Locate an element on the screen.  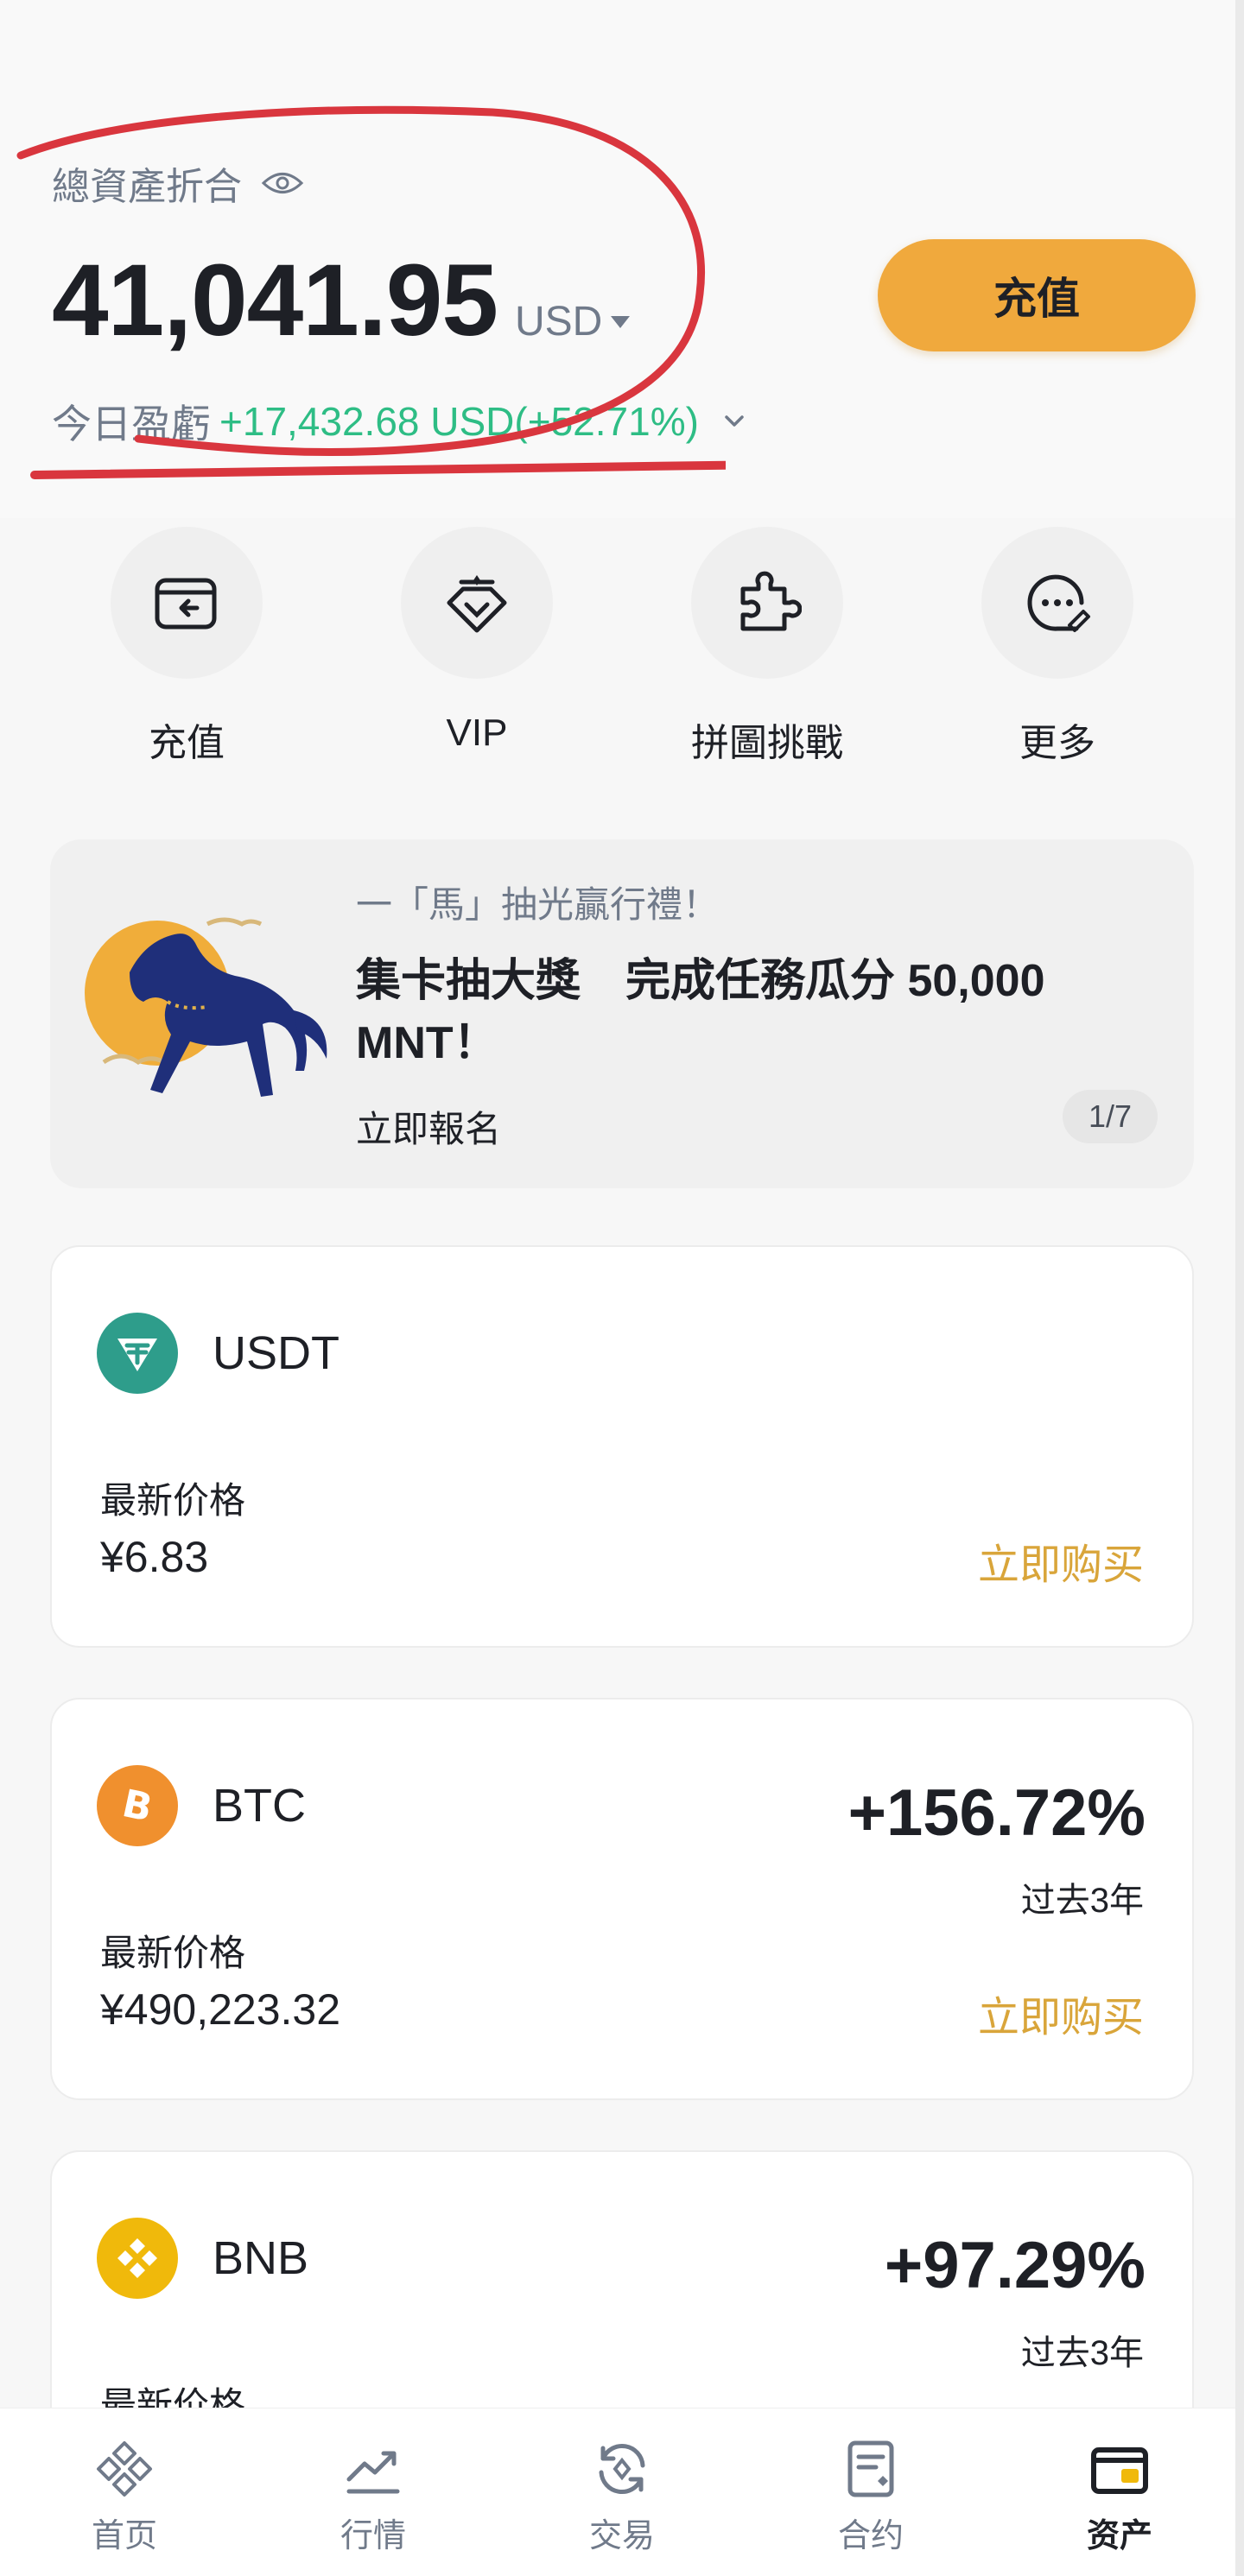
nav-futures: 合约 is located at coordinates (870, 2492).